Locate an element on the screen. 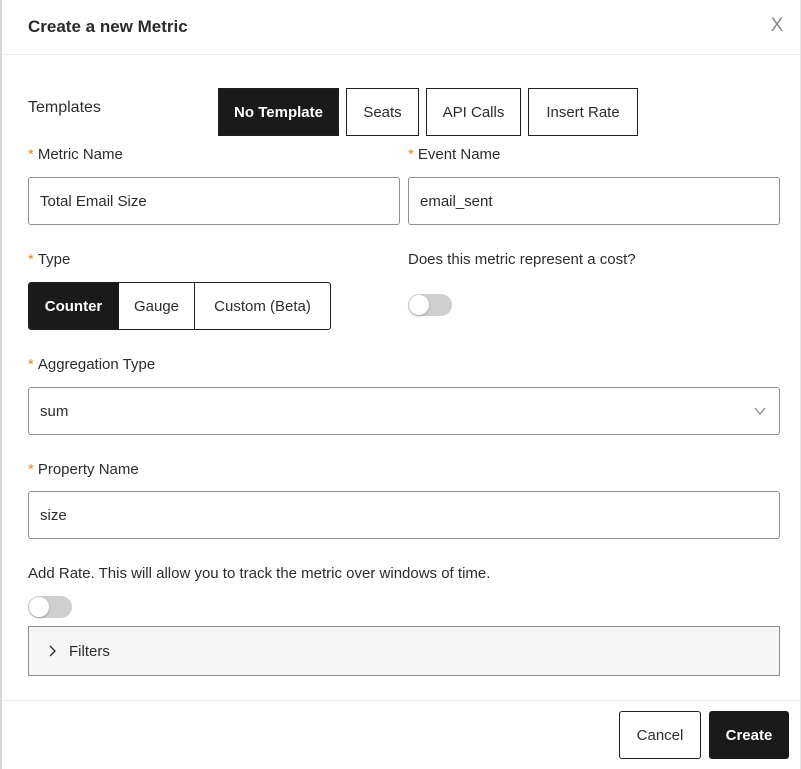  property-name-label: * Property Name is located at coordinates (83, 469).